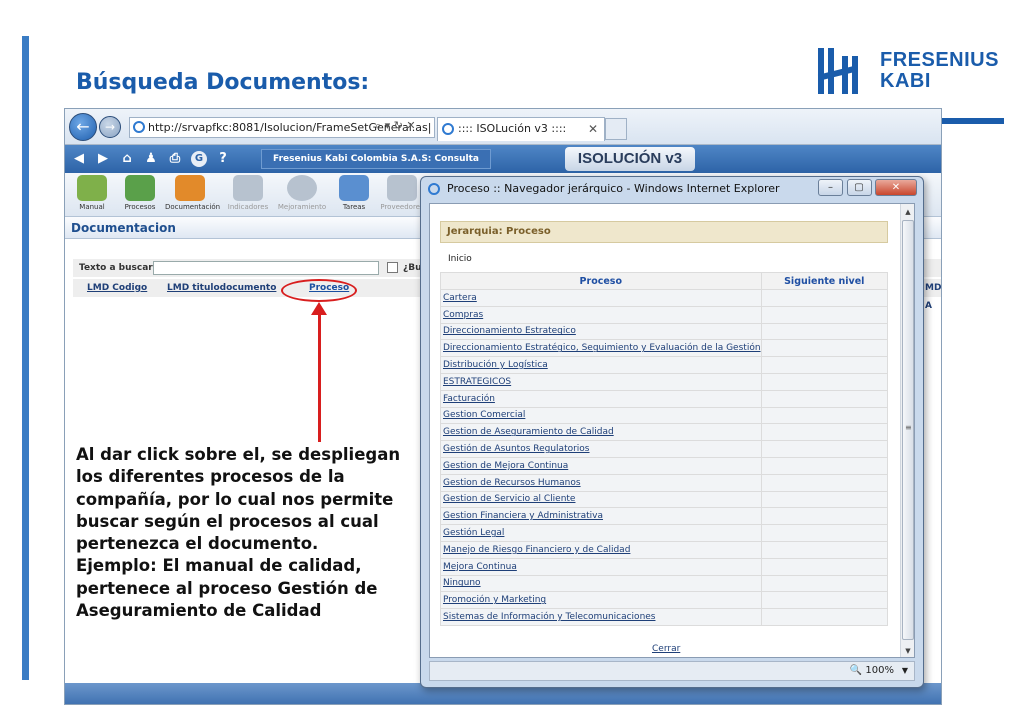 The image size is (1024, 709). Describe the element at coordinates (905, 671) in the screenshot. I see `chevron-down-icon: ▼` at that location.